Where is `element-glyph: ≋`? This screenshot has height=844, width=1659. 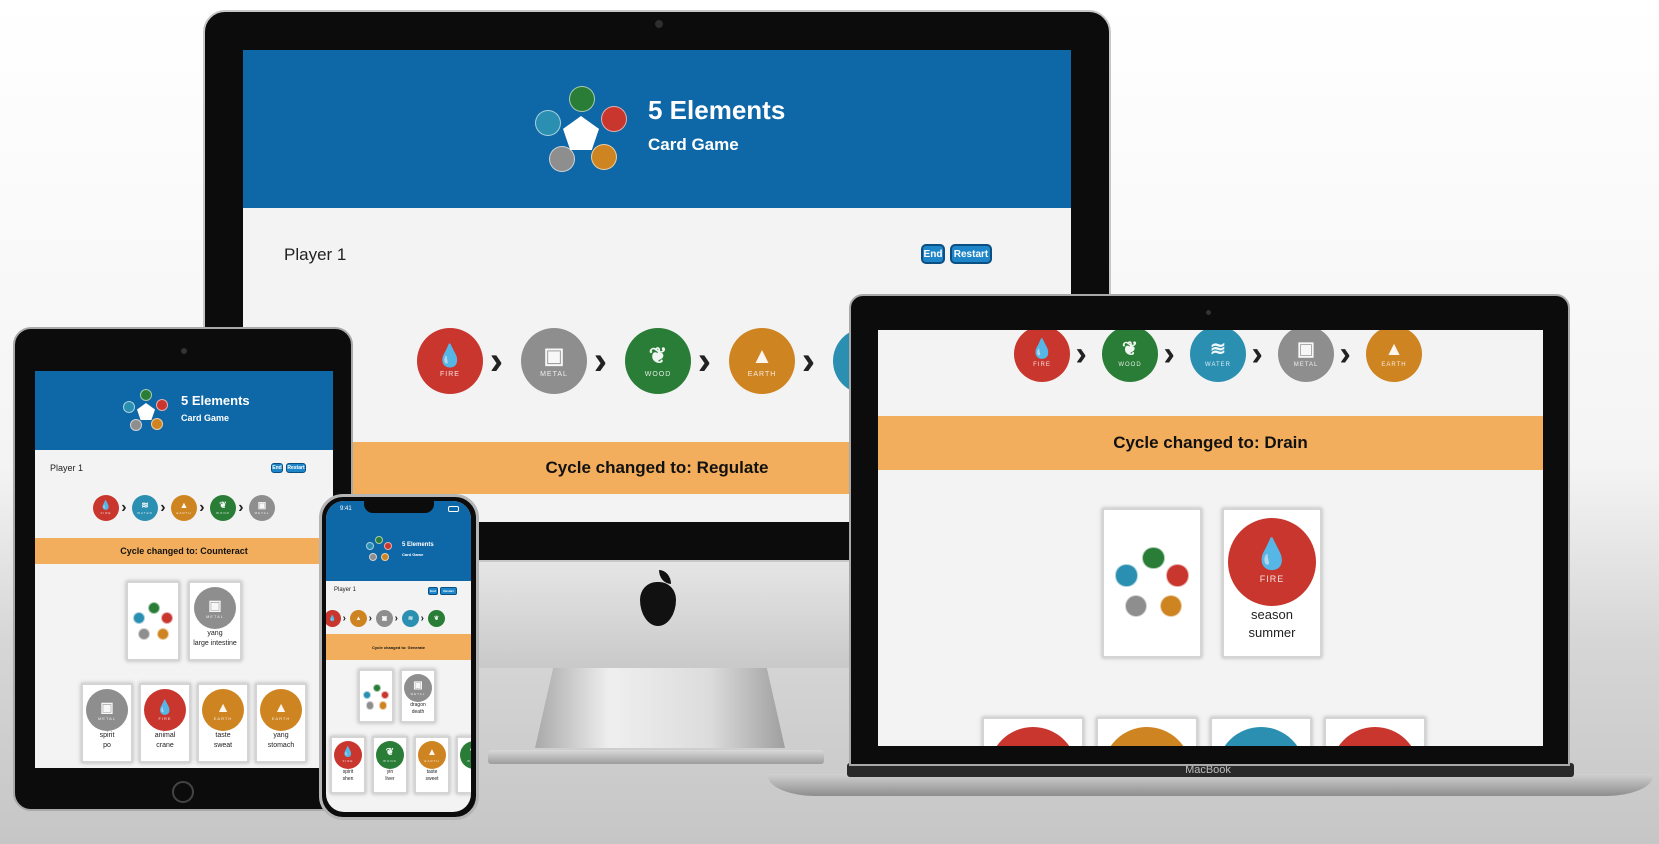 element-glyph: ≋ is located at coordinates (145, 505).